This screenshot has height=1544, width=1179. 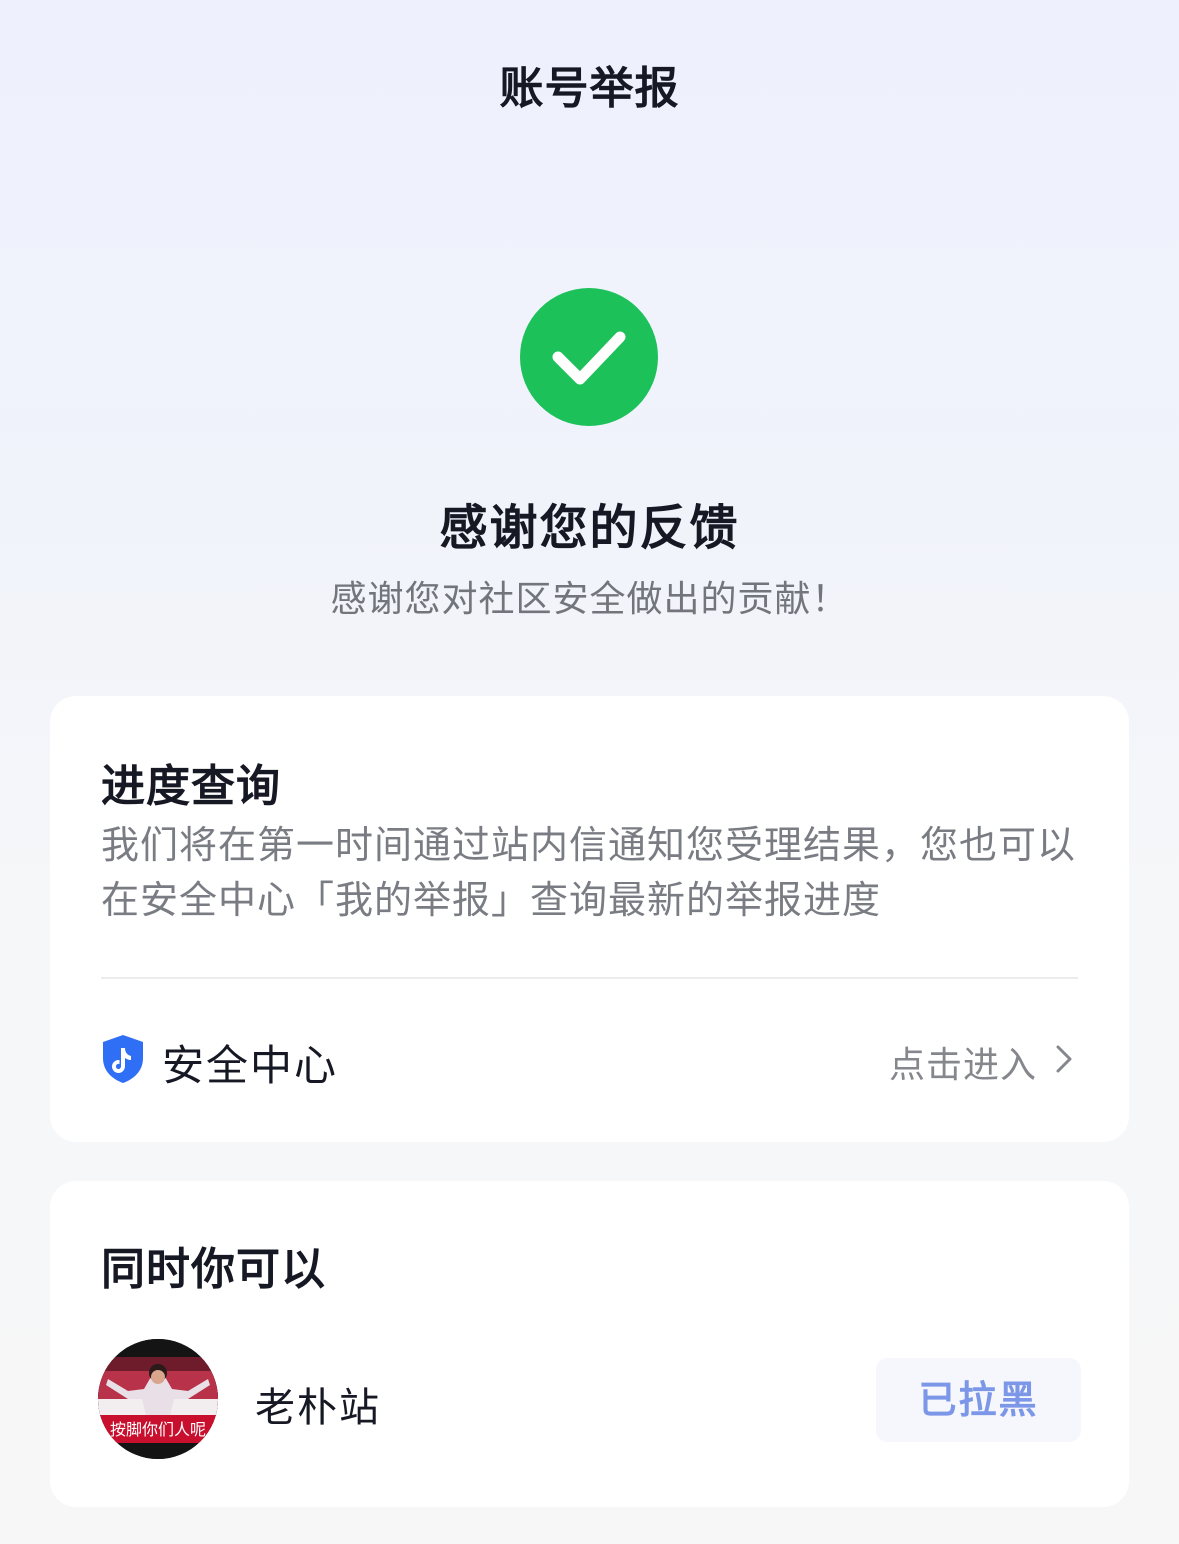 What do you see at coordinates (962, 1065) in the screenshot?
I see `enter-label: 点击进入` at bounding box center [962, 1065].